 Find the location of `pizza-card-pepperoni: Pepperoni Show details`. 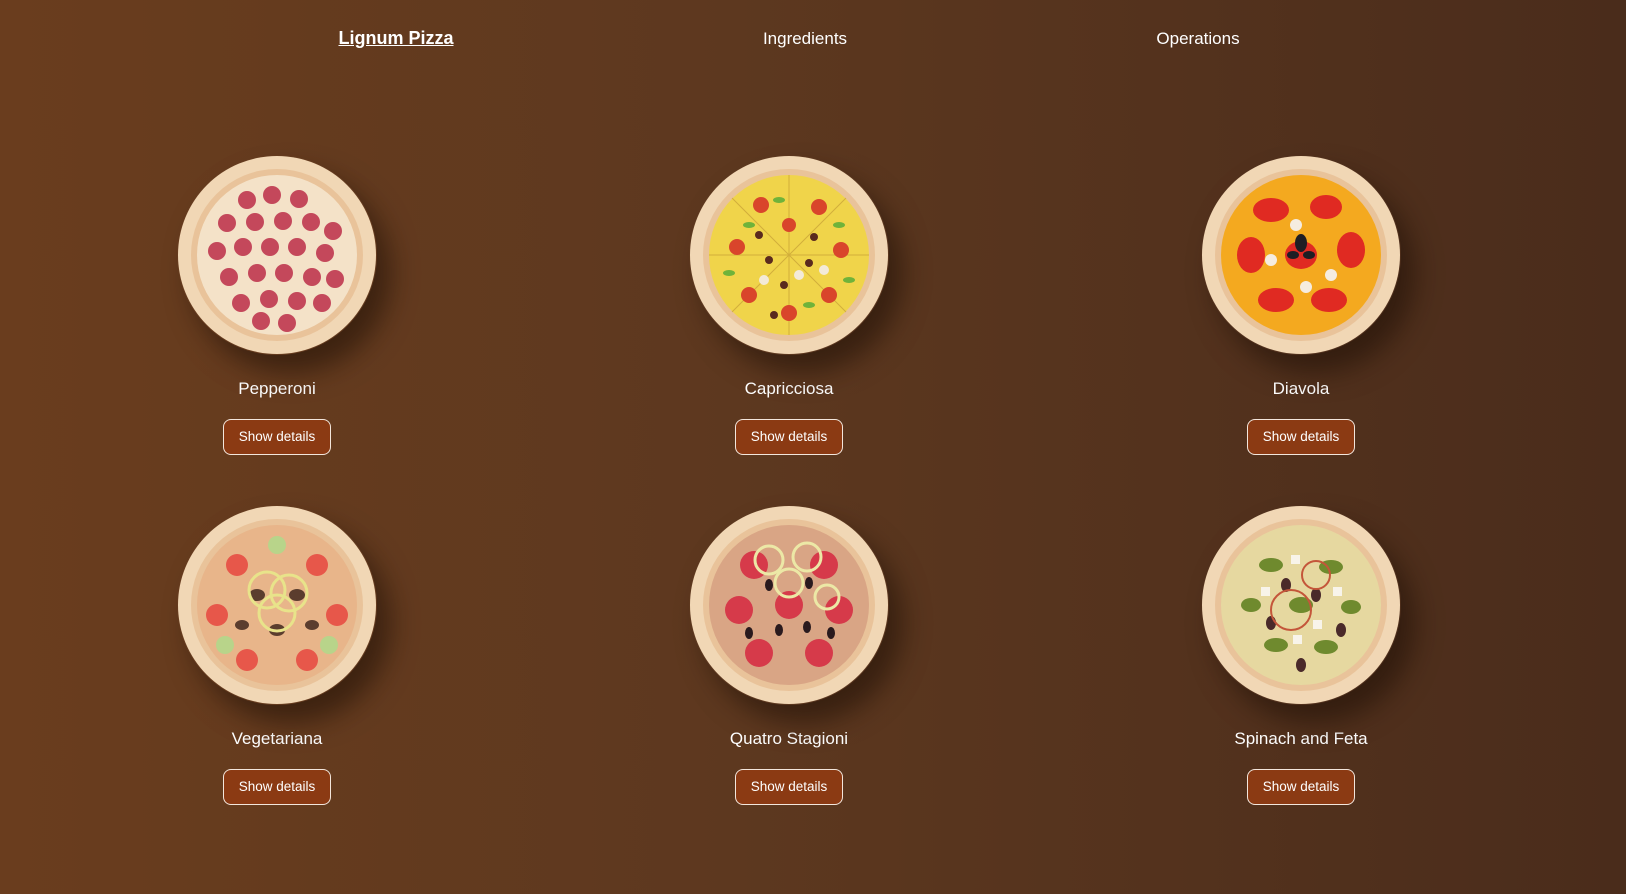

pizza-card-pepperoni: Pepperoni Show details is located at coordinates (277, 310).